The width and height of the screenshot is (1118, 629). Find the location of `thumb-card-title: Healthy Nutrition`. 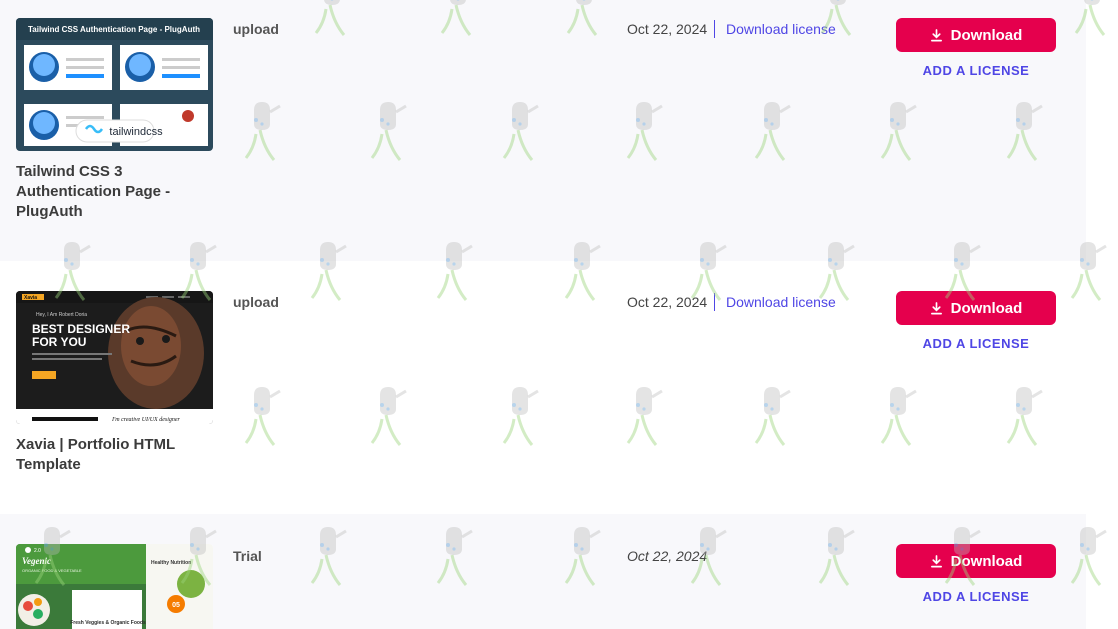

thumb-card-title: Healthy Nutrition is located at coordinates (171, 563).